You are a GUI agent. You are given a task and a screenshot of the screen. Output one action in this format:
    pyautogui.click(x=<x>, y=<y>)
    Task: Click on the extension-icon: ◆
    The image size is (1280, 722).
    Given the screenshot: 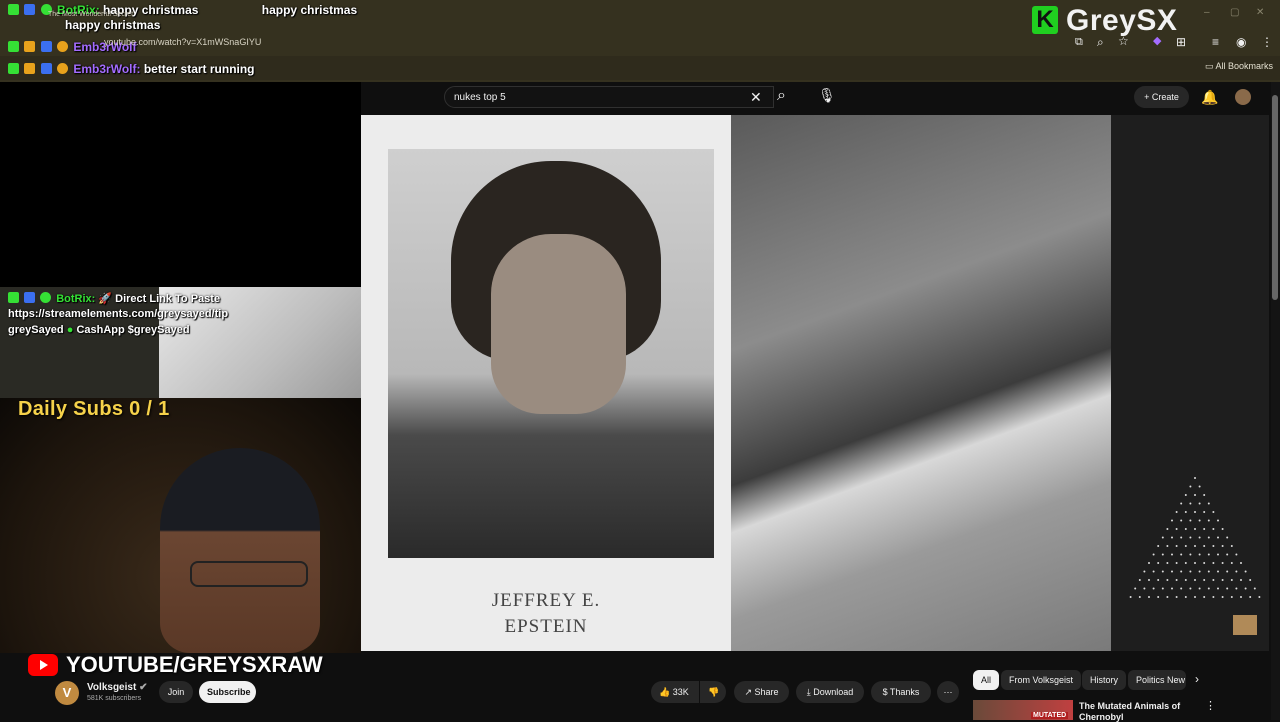 What is the action you would take?
    pyautogui.click(x=1157, y=41)
    